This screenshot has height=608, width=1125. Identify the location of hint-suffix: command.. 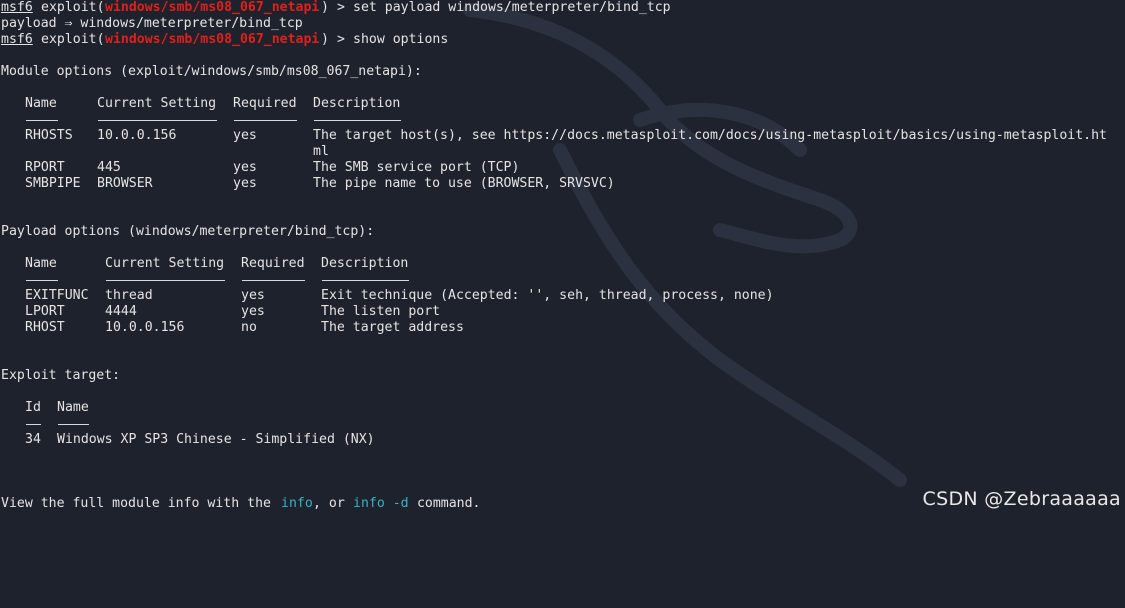
(445, 503).